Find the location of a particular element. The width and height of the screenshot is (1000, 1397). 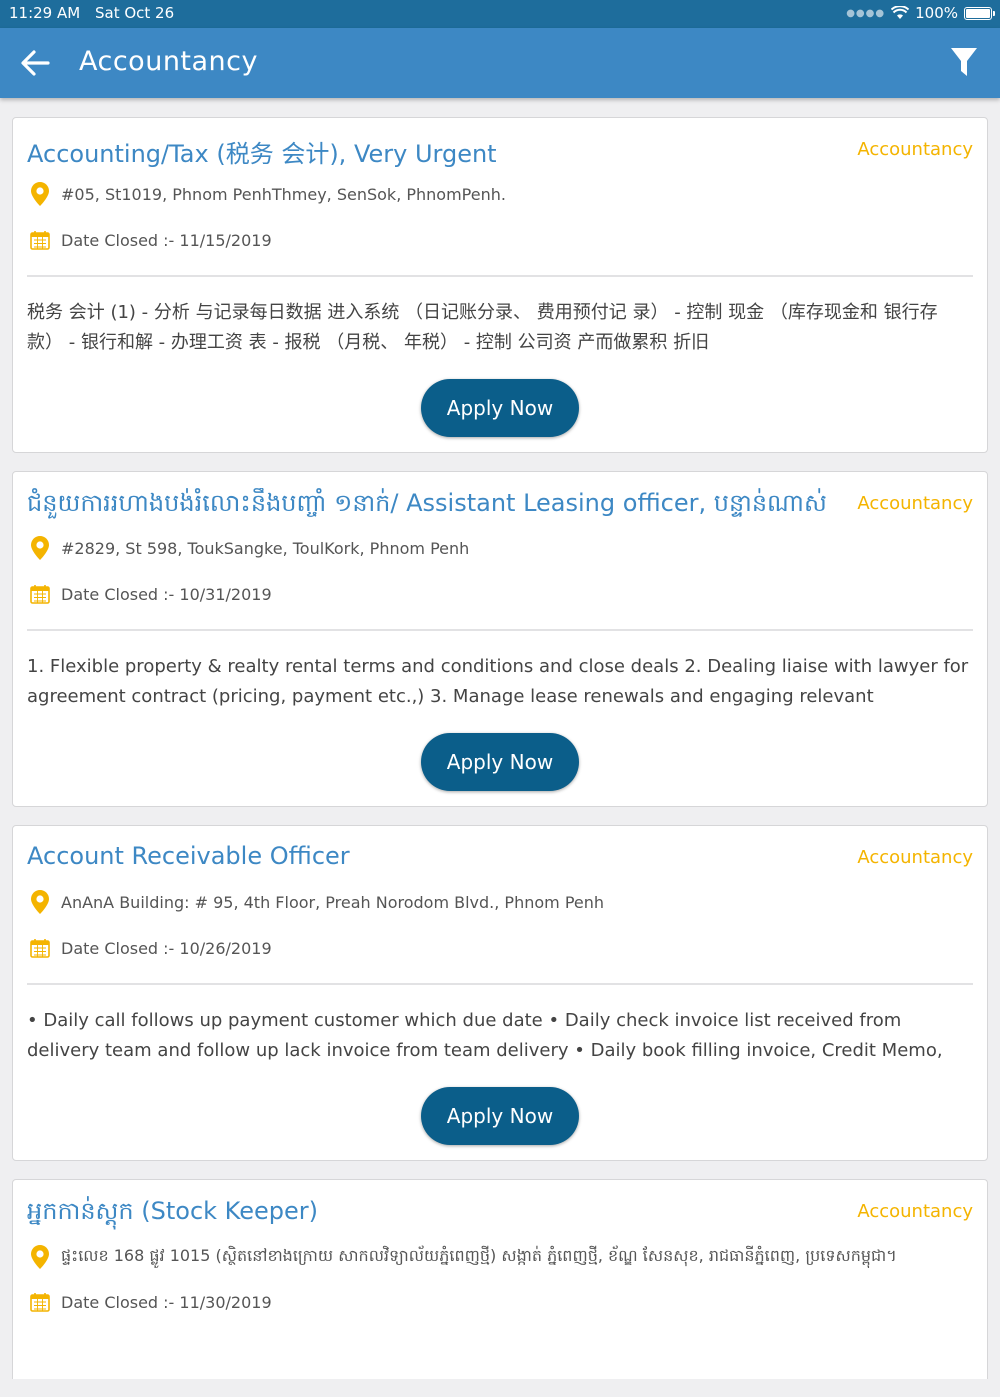

battery-icon is located at coordinates (979, 13).